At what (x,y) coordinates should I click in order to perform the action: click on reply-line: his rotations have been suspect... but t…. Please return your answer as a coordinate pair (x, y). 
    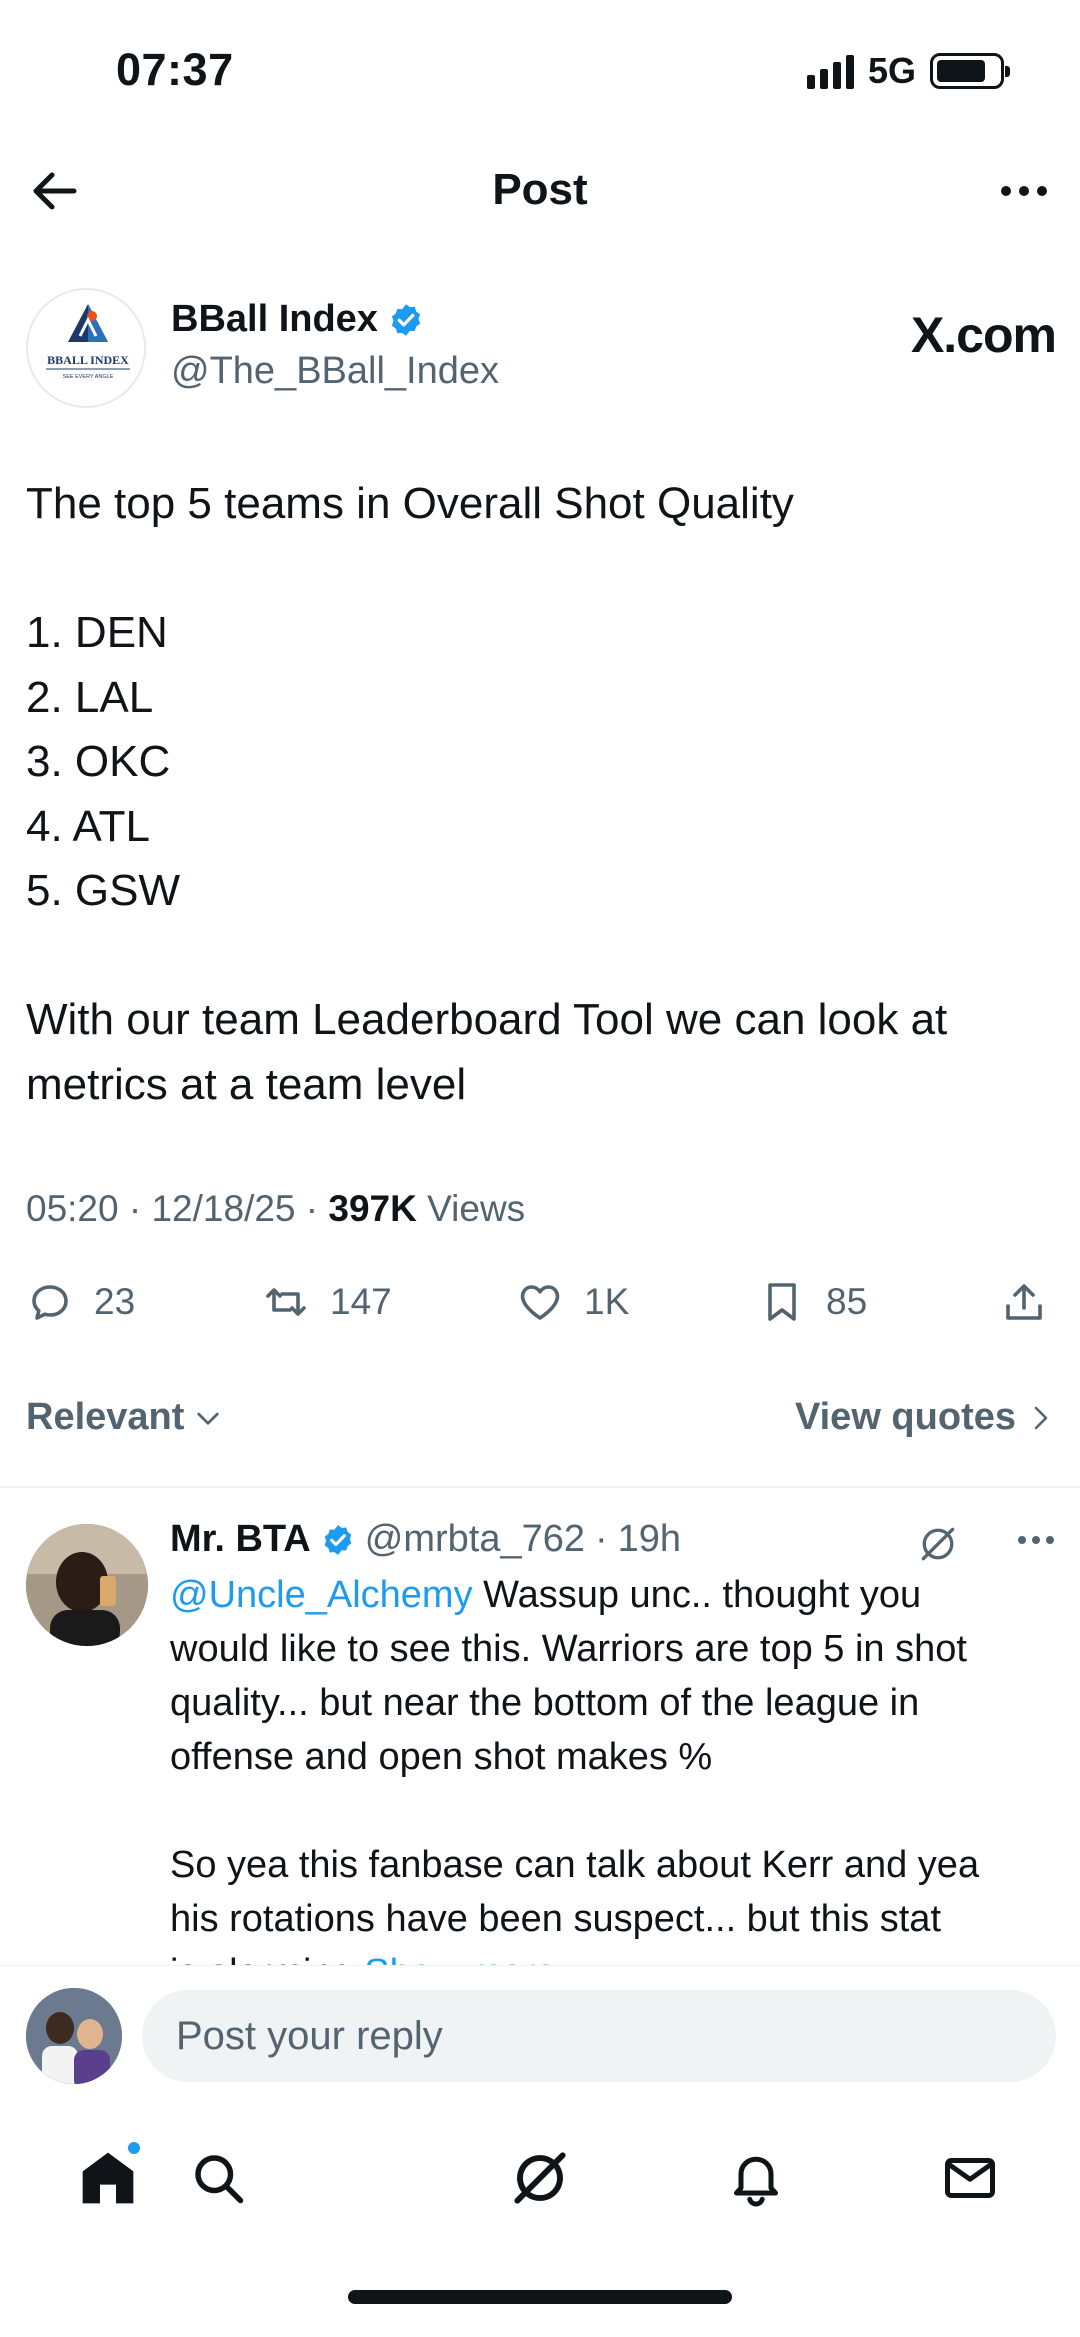
    Looking at the image, I should click on (556, 1919).